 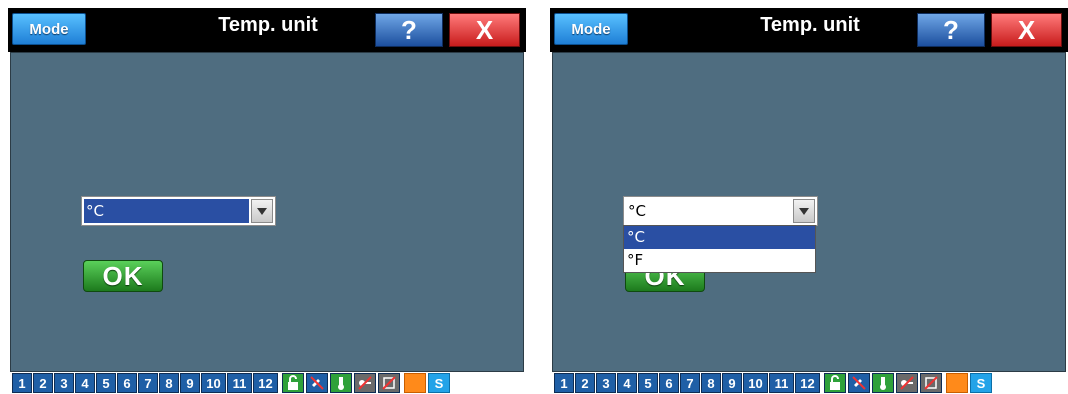 What do you see at coordinates (123, 276) in the screenshot?
I see `ok-button: OK` at bounding box center [123, 276].